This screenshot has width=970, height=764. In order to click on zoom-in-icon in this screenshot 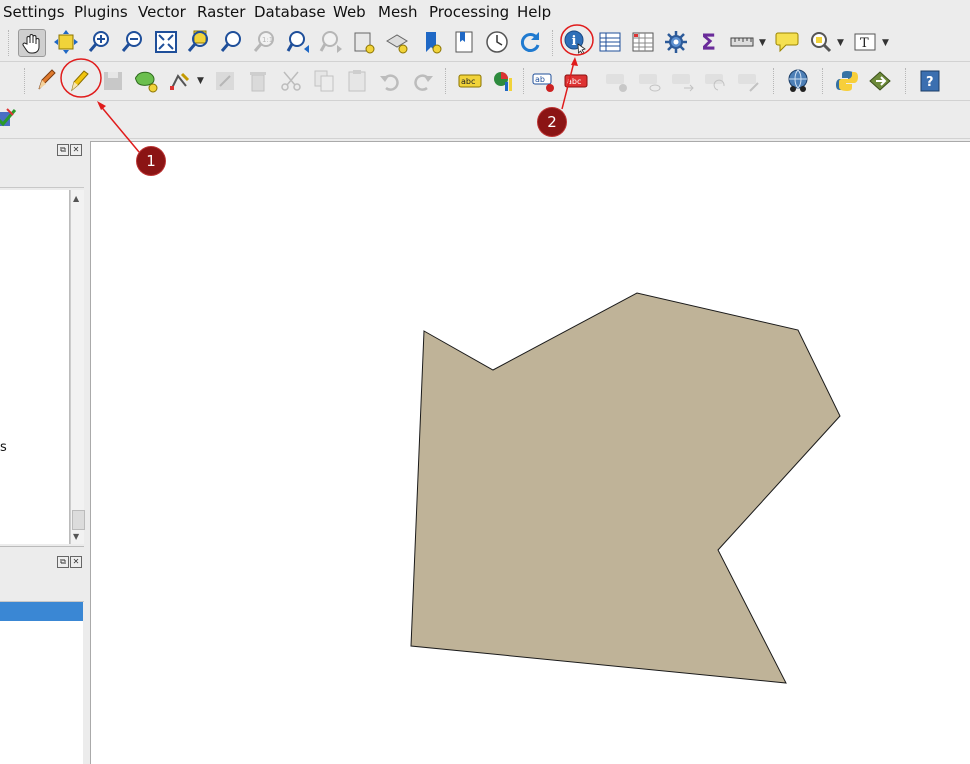, I will do `click(100, 42)`.